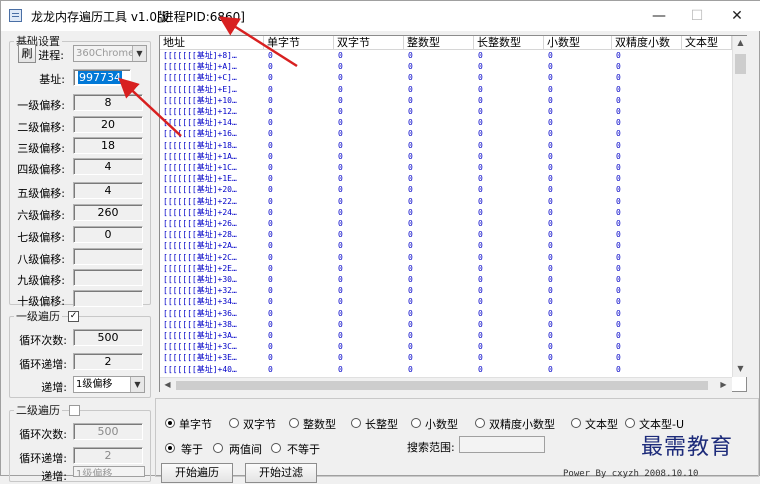 This screenshot has height=484, width=760. Describe the element at coordinates (446, 245) in the screenshot. I see `table-row: [[[[[[[基址]+2A… 0 0 0 0 0 0` at that location.